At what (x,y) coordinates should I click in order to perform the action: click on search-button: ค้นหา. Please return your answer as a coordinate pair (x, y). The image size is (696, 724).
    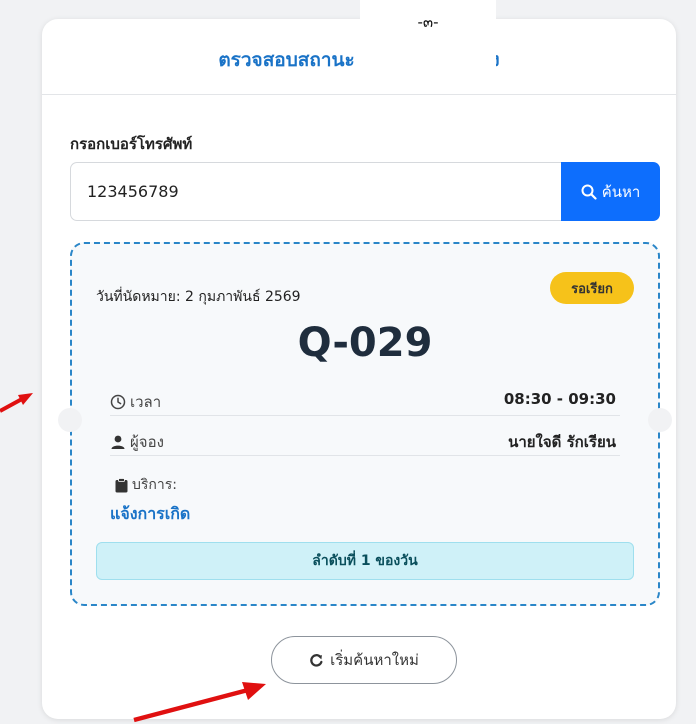
    Looking at the image, I should click on (610, 191).